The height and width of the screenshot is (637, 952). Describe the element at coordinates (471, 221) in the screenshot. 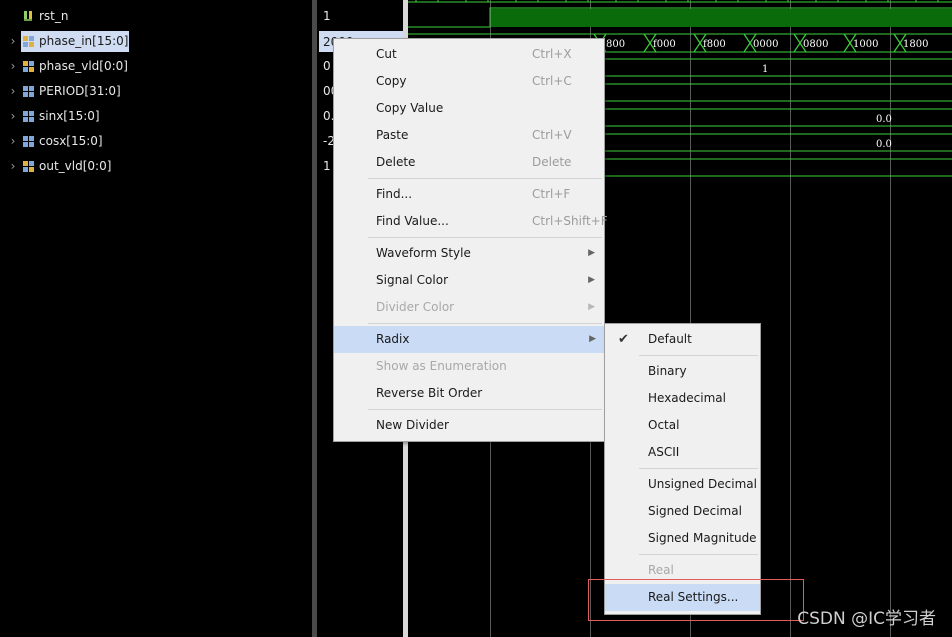

I see `menu-item-find-value: Find Value... Ctrl+Shift+F` at that location.